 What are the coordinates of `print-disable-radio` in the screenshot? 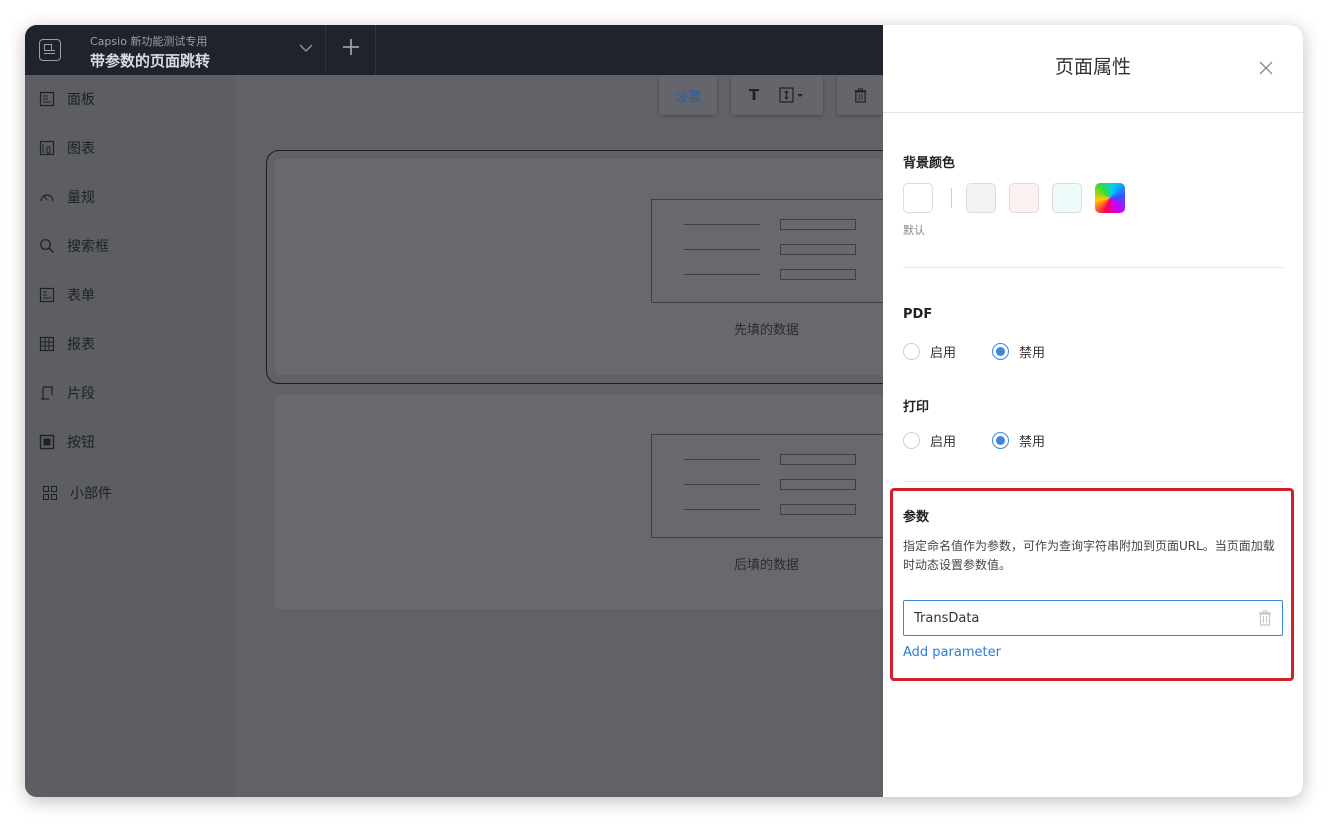 It's located at (1001, 440).